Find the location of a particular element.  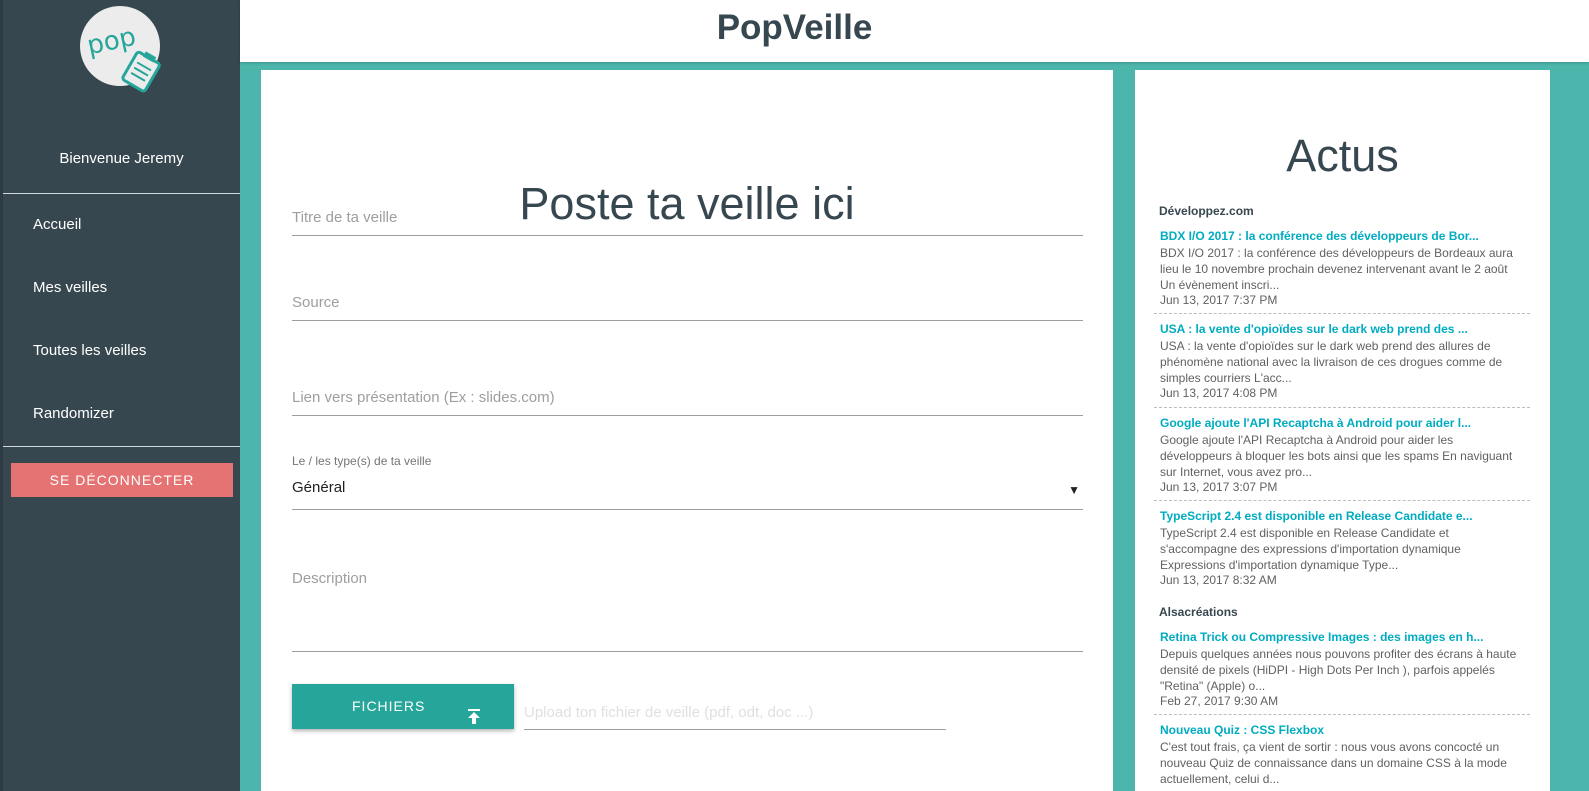

article-date: Jun 13, 2017 3:07 PM is located at coordinates (1219, 487).